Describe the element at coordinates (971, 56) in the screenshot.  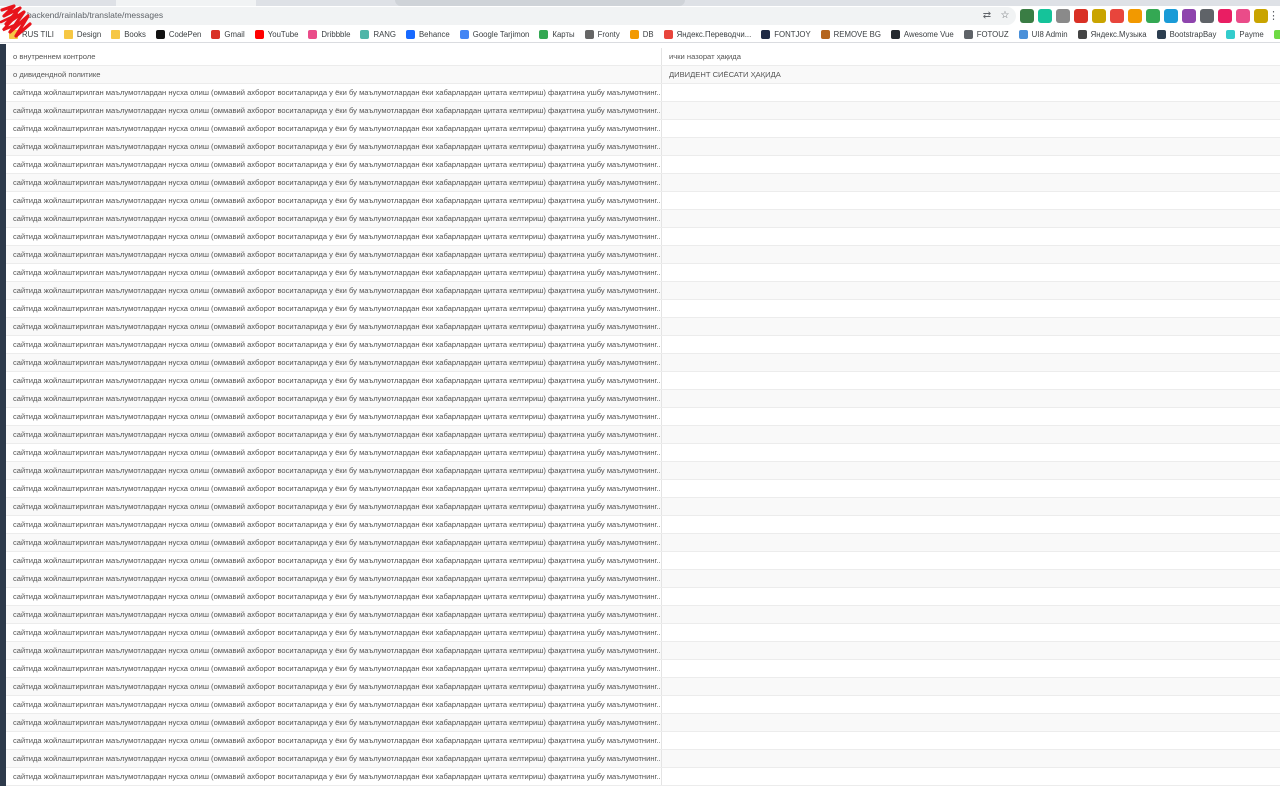
I see `translation-cell: ички назорат ҳақида` at that location.